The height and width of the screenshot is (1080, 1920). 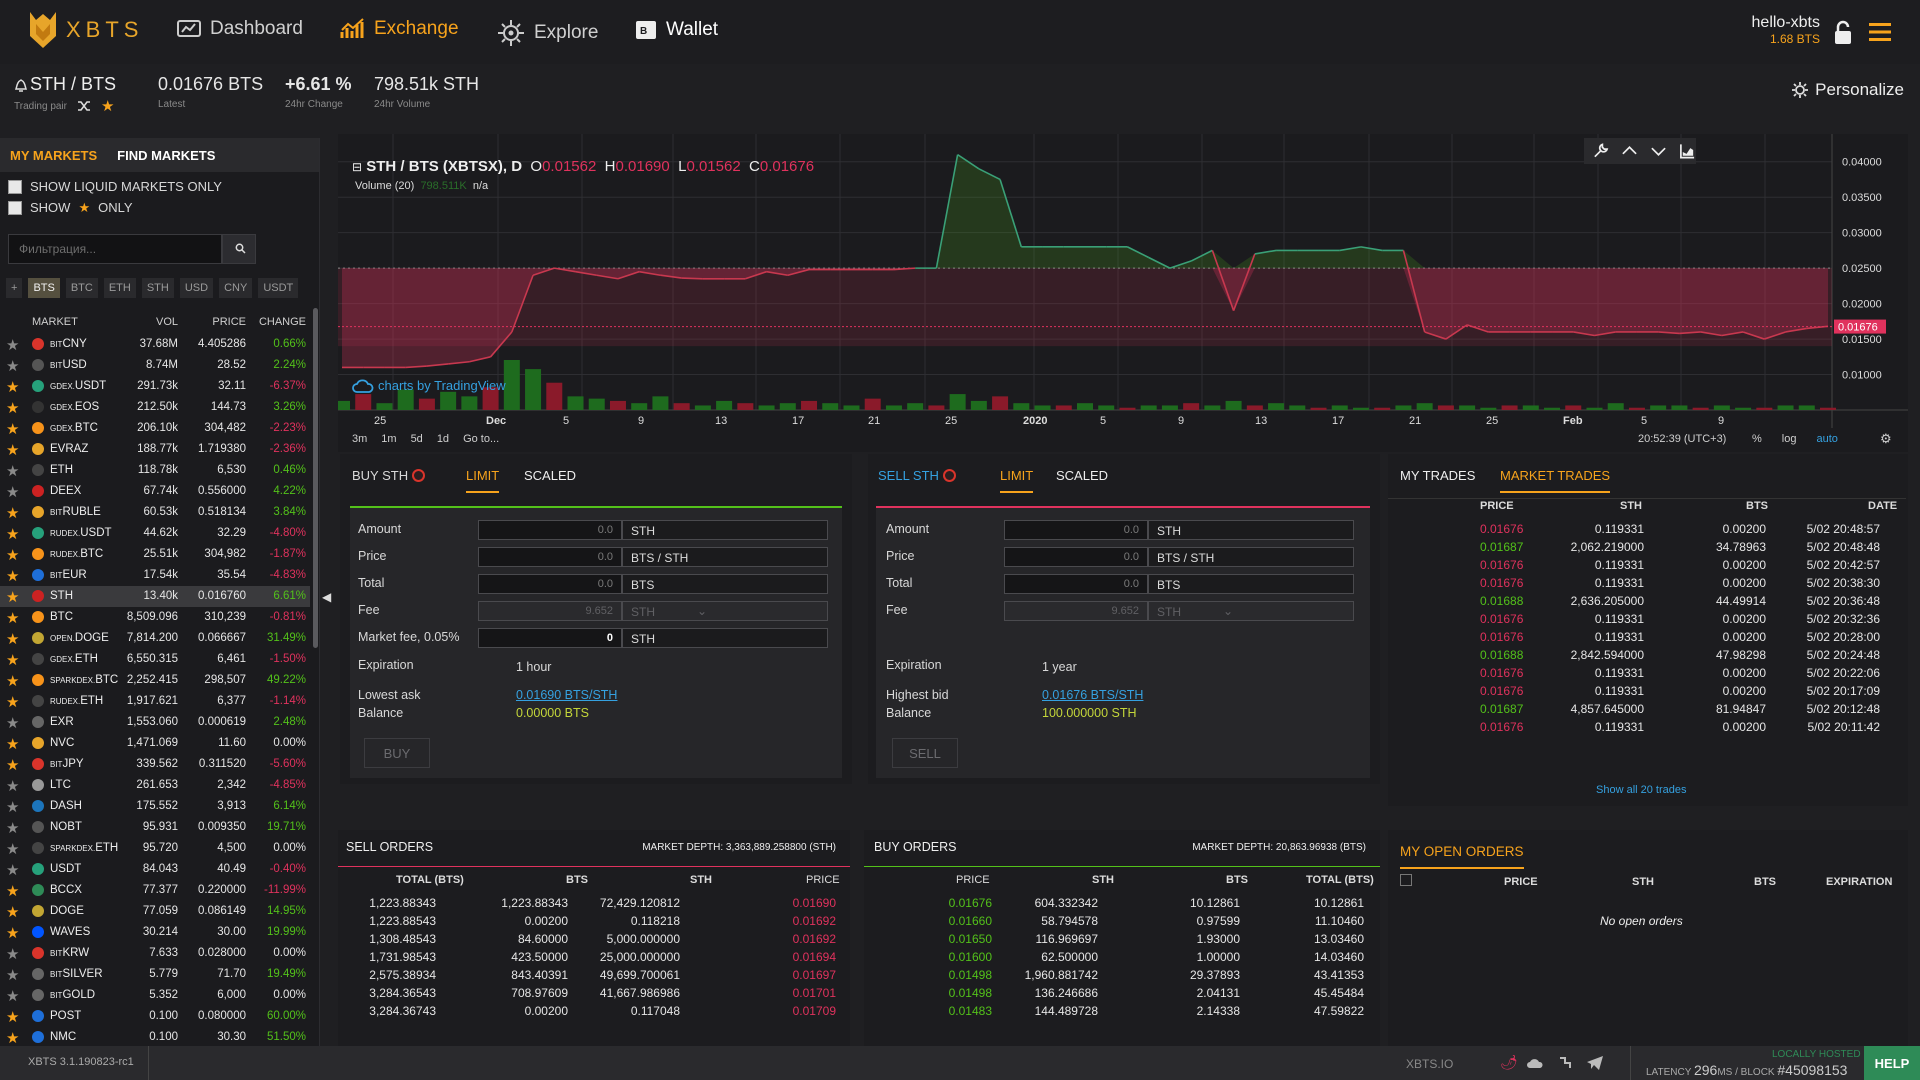 What do you see at coordinates (155, 344) in the screenshot?
I see `market-row: ★ BITCNY 37.68M 4.405286 0.66%` at bounding box center [155, 344].